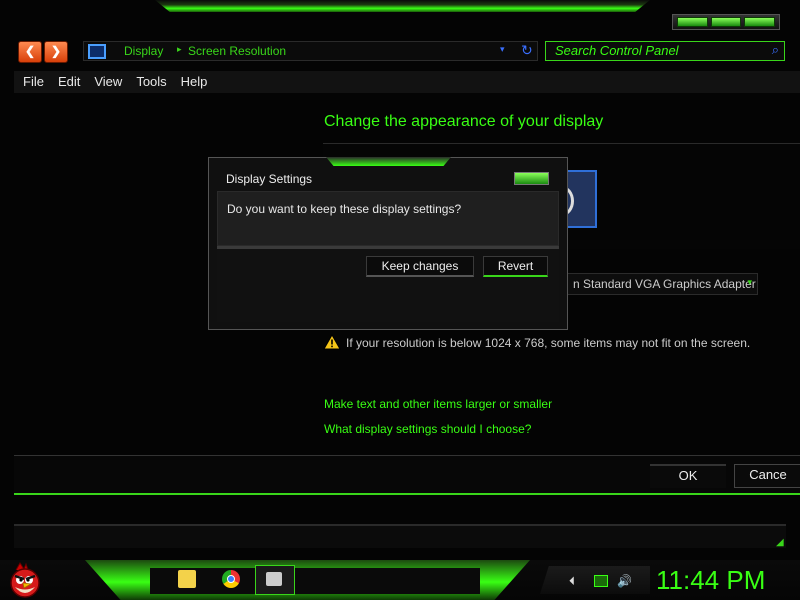  Describe the element at coordinates (25, 580) in the screenshot. I see `angry-bird-start-icon` at that location.